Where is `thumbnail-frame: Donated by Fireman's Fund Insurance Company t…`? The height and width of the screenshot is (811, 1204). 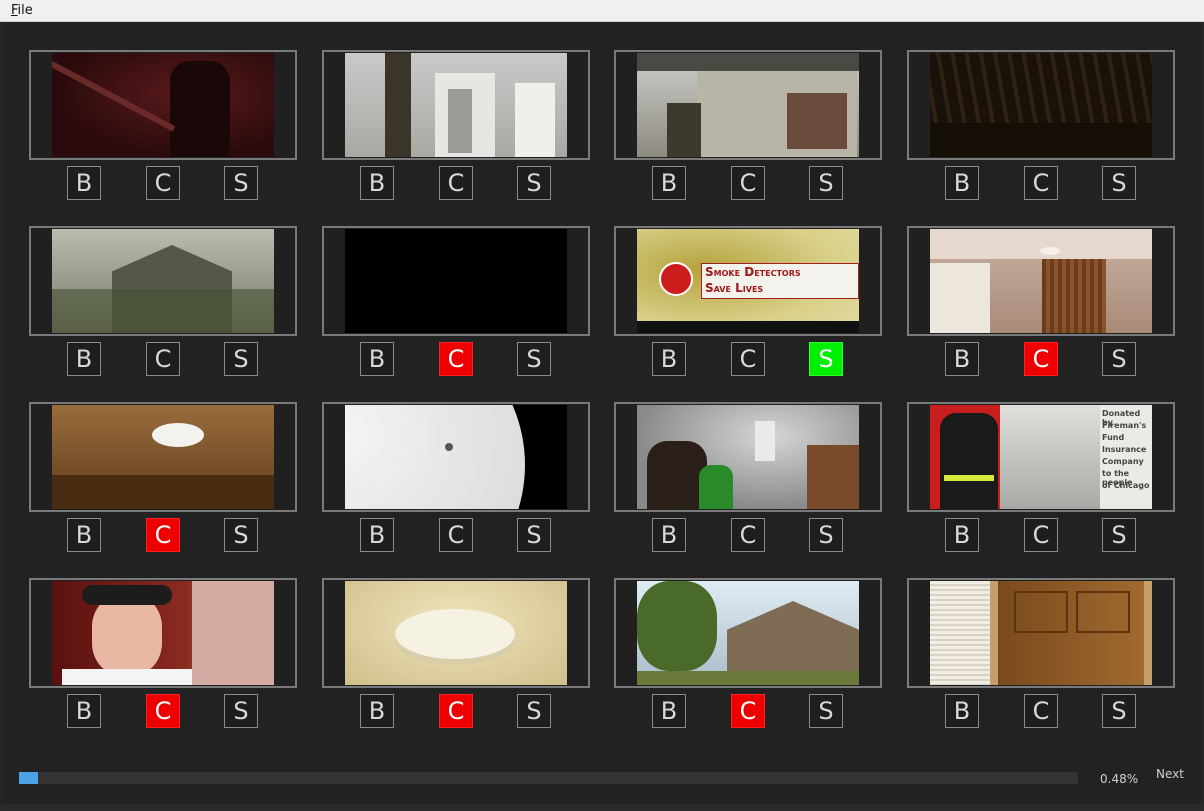
thumbnail-frame: Donated by Fireman's Fund Insurance Company t… is located at coordinates (1041, 457).